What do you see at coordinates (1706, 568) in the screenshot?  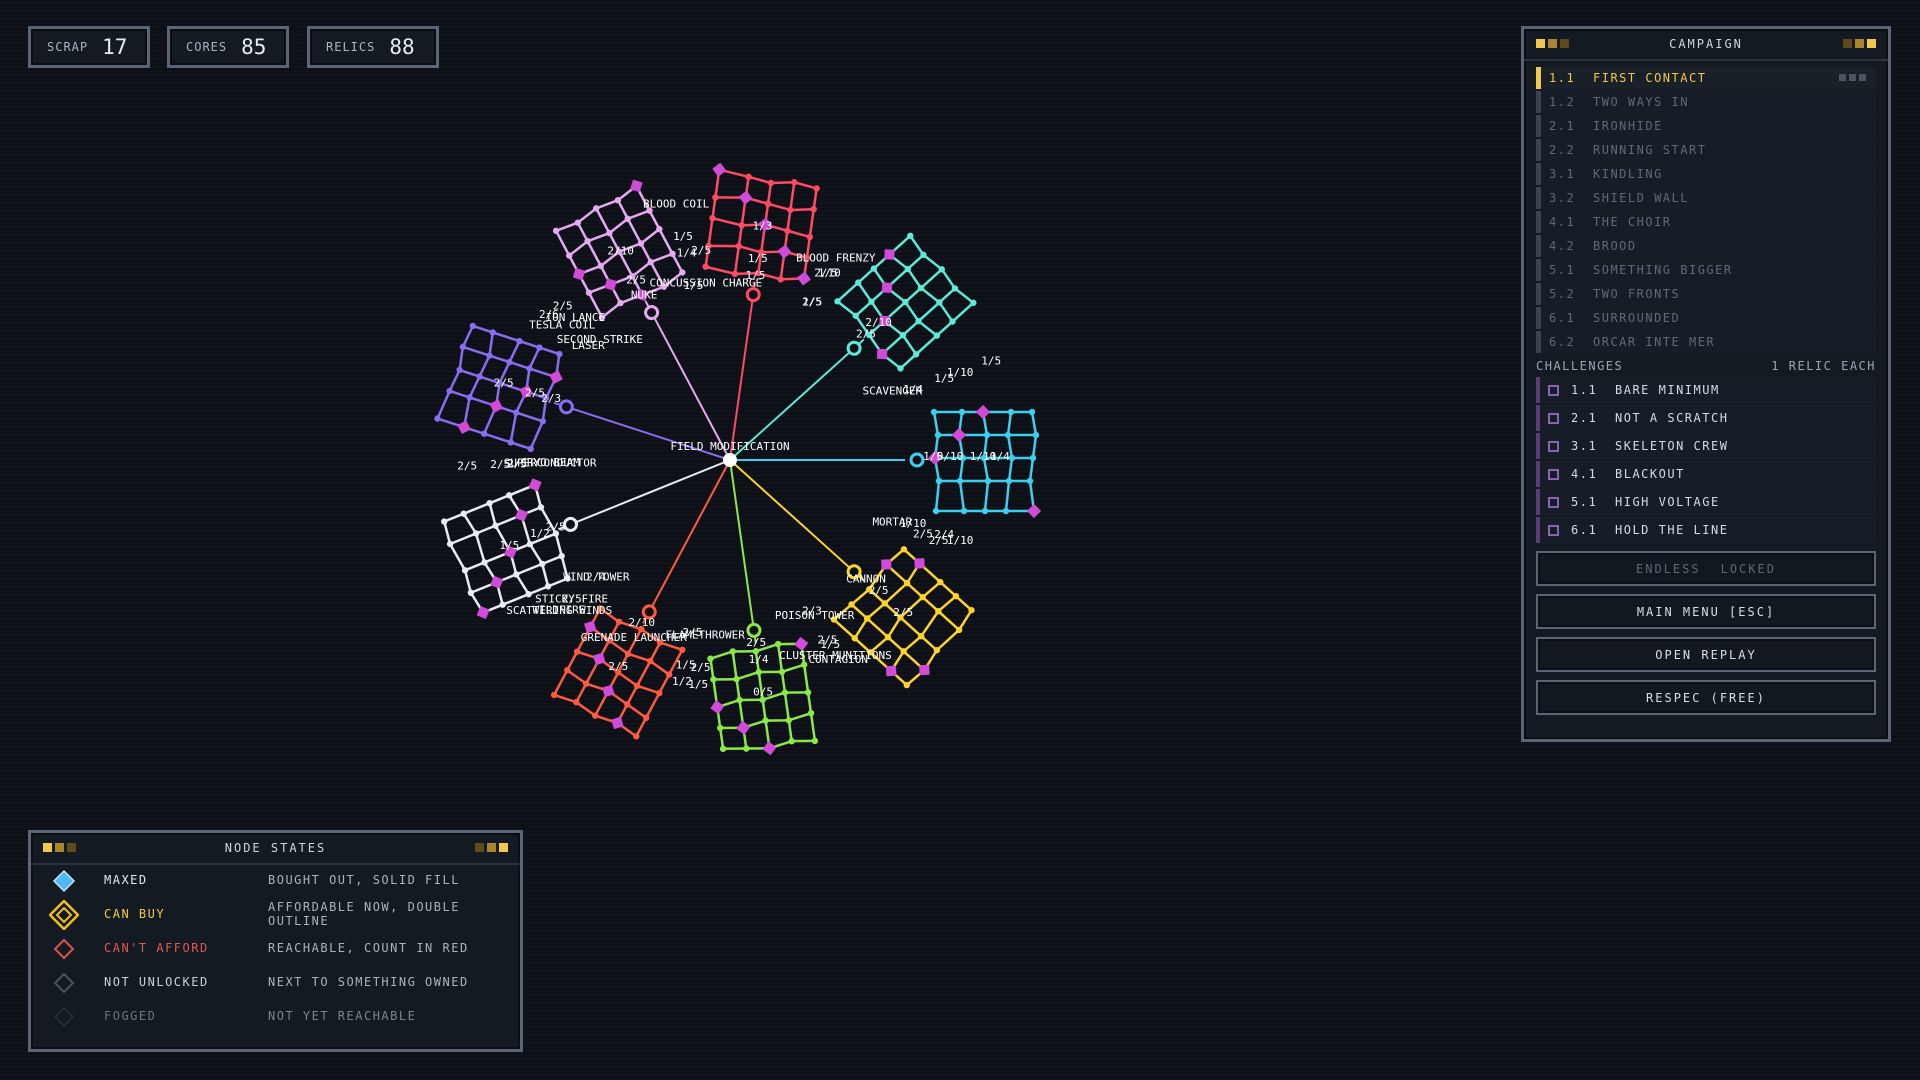 I see `endless-button: ENDLESS LOCKED` at bounding box center [1706, 568].